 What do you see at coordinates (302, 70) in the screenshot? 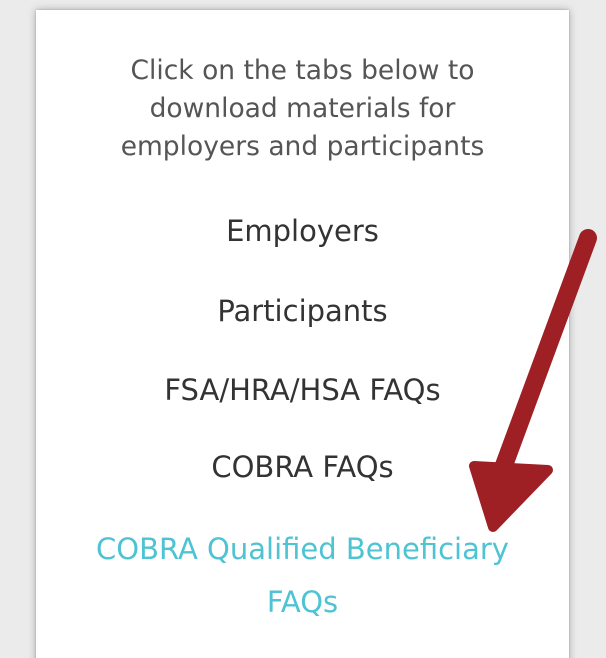
I see `intro-line: Click on the tabs below to` at bounding box center [302, 70].